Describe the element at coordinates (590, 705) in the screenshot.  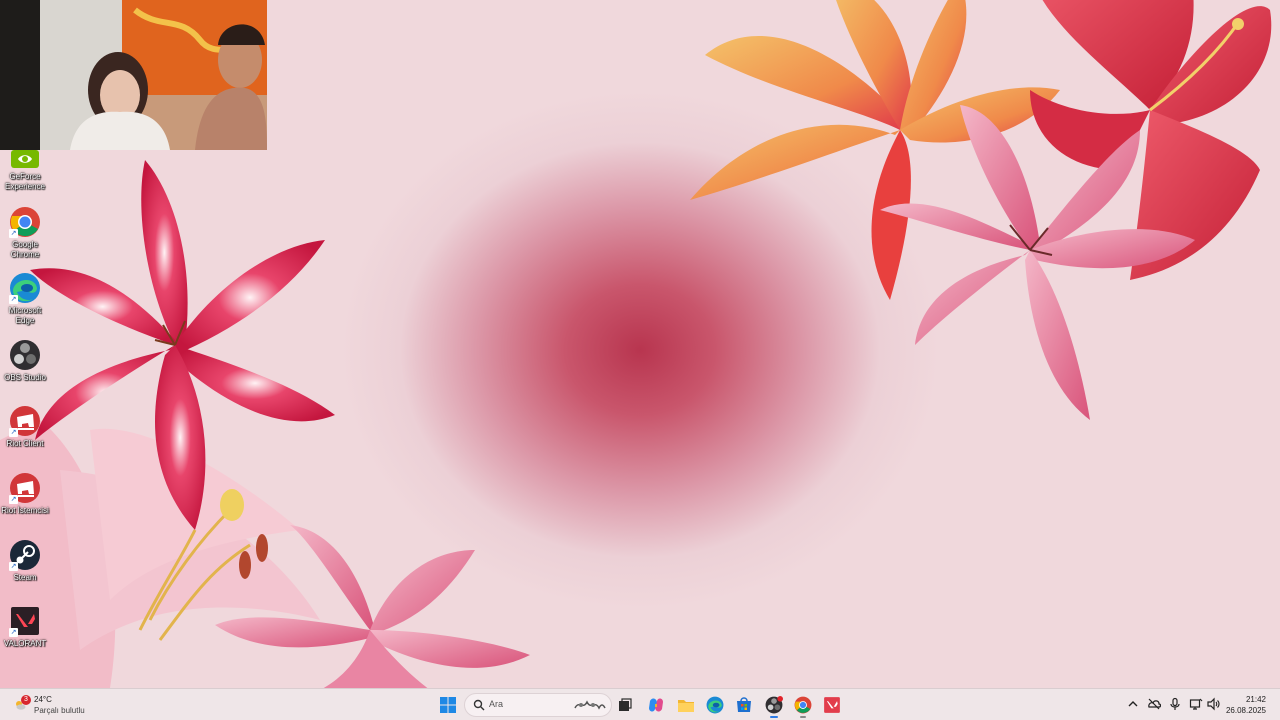
I see `search-highlight-doodle-icon` at that location.